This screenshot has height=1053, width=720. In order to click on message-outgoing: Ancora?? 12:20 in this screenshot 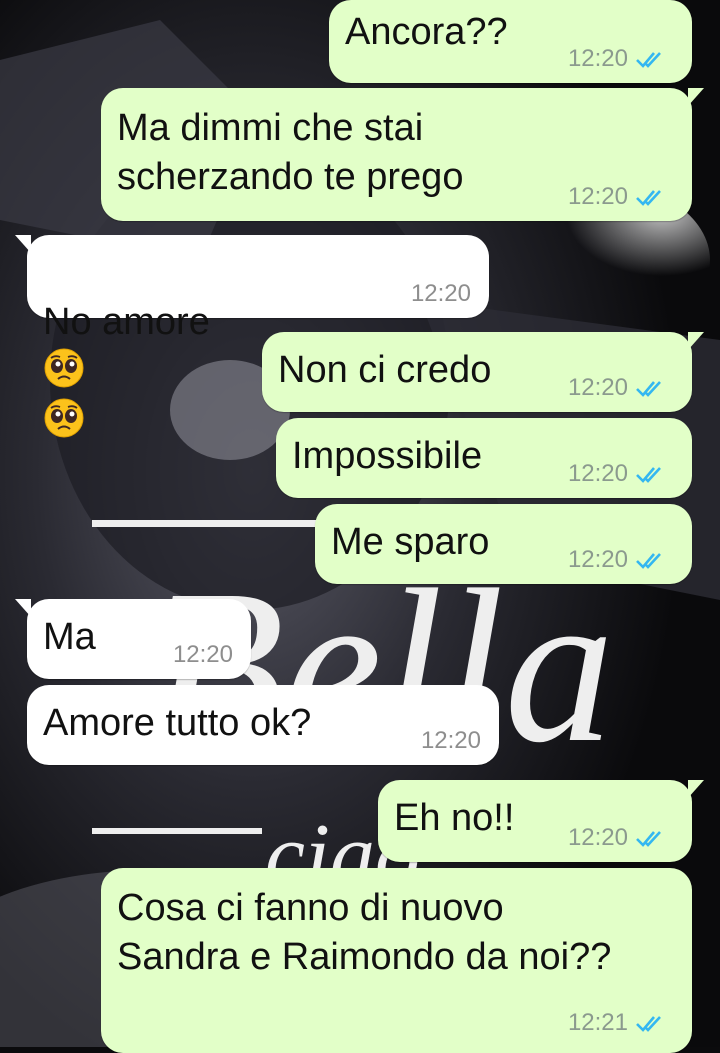, I will do `click(510, 41)`.